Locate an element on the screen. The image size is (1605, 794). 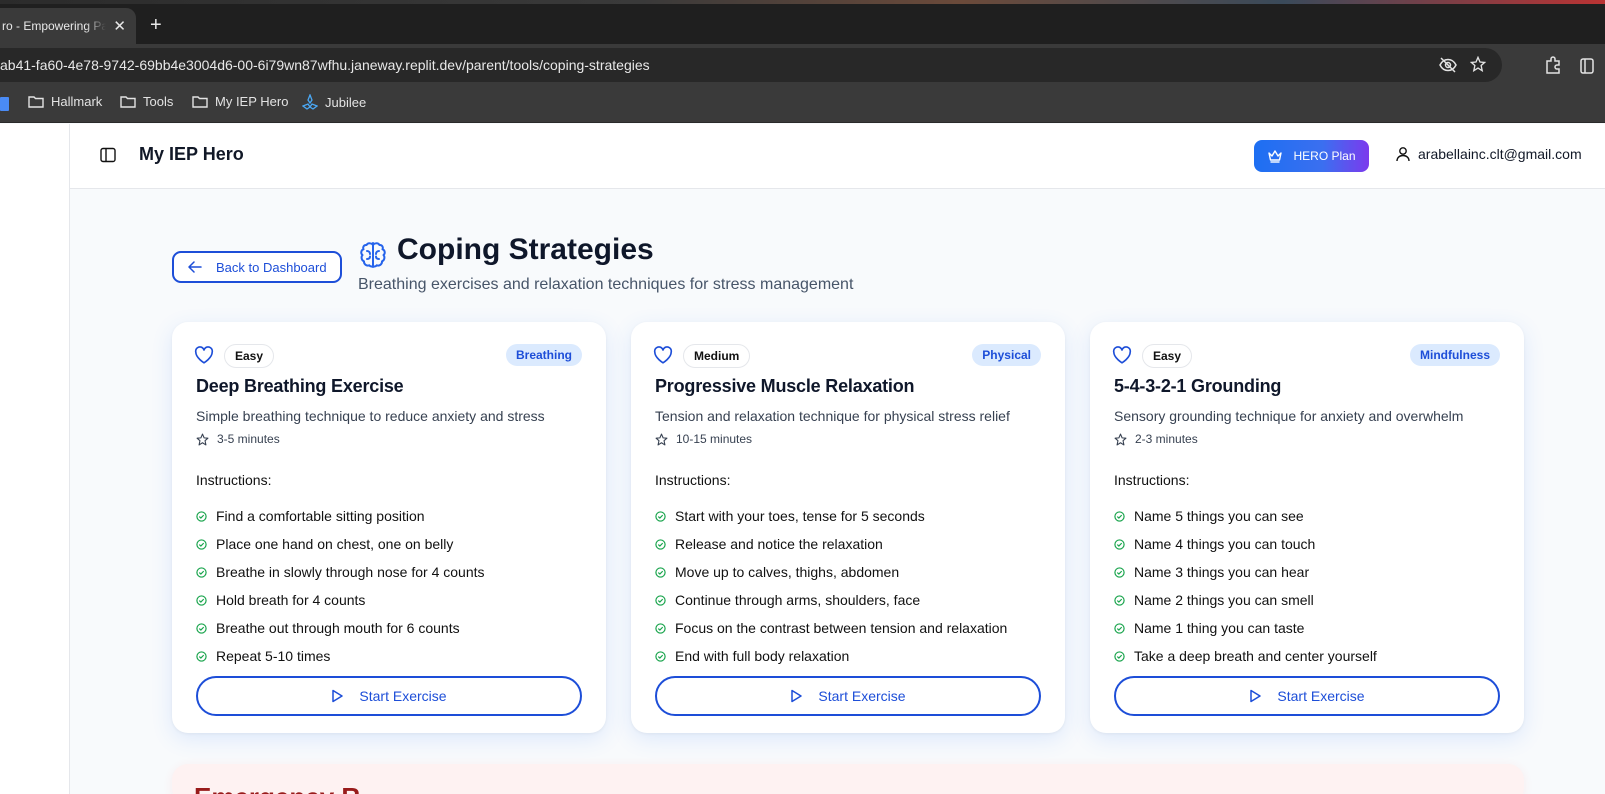
hero-plan-button: HERO Plan is located at coordinates (1311, 156).